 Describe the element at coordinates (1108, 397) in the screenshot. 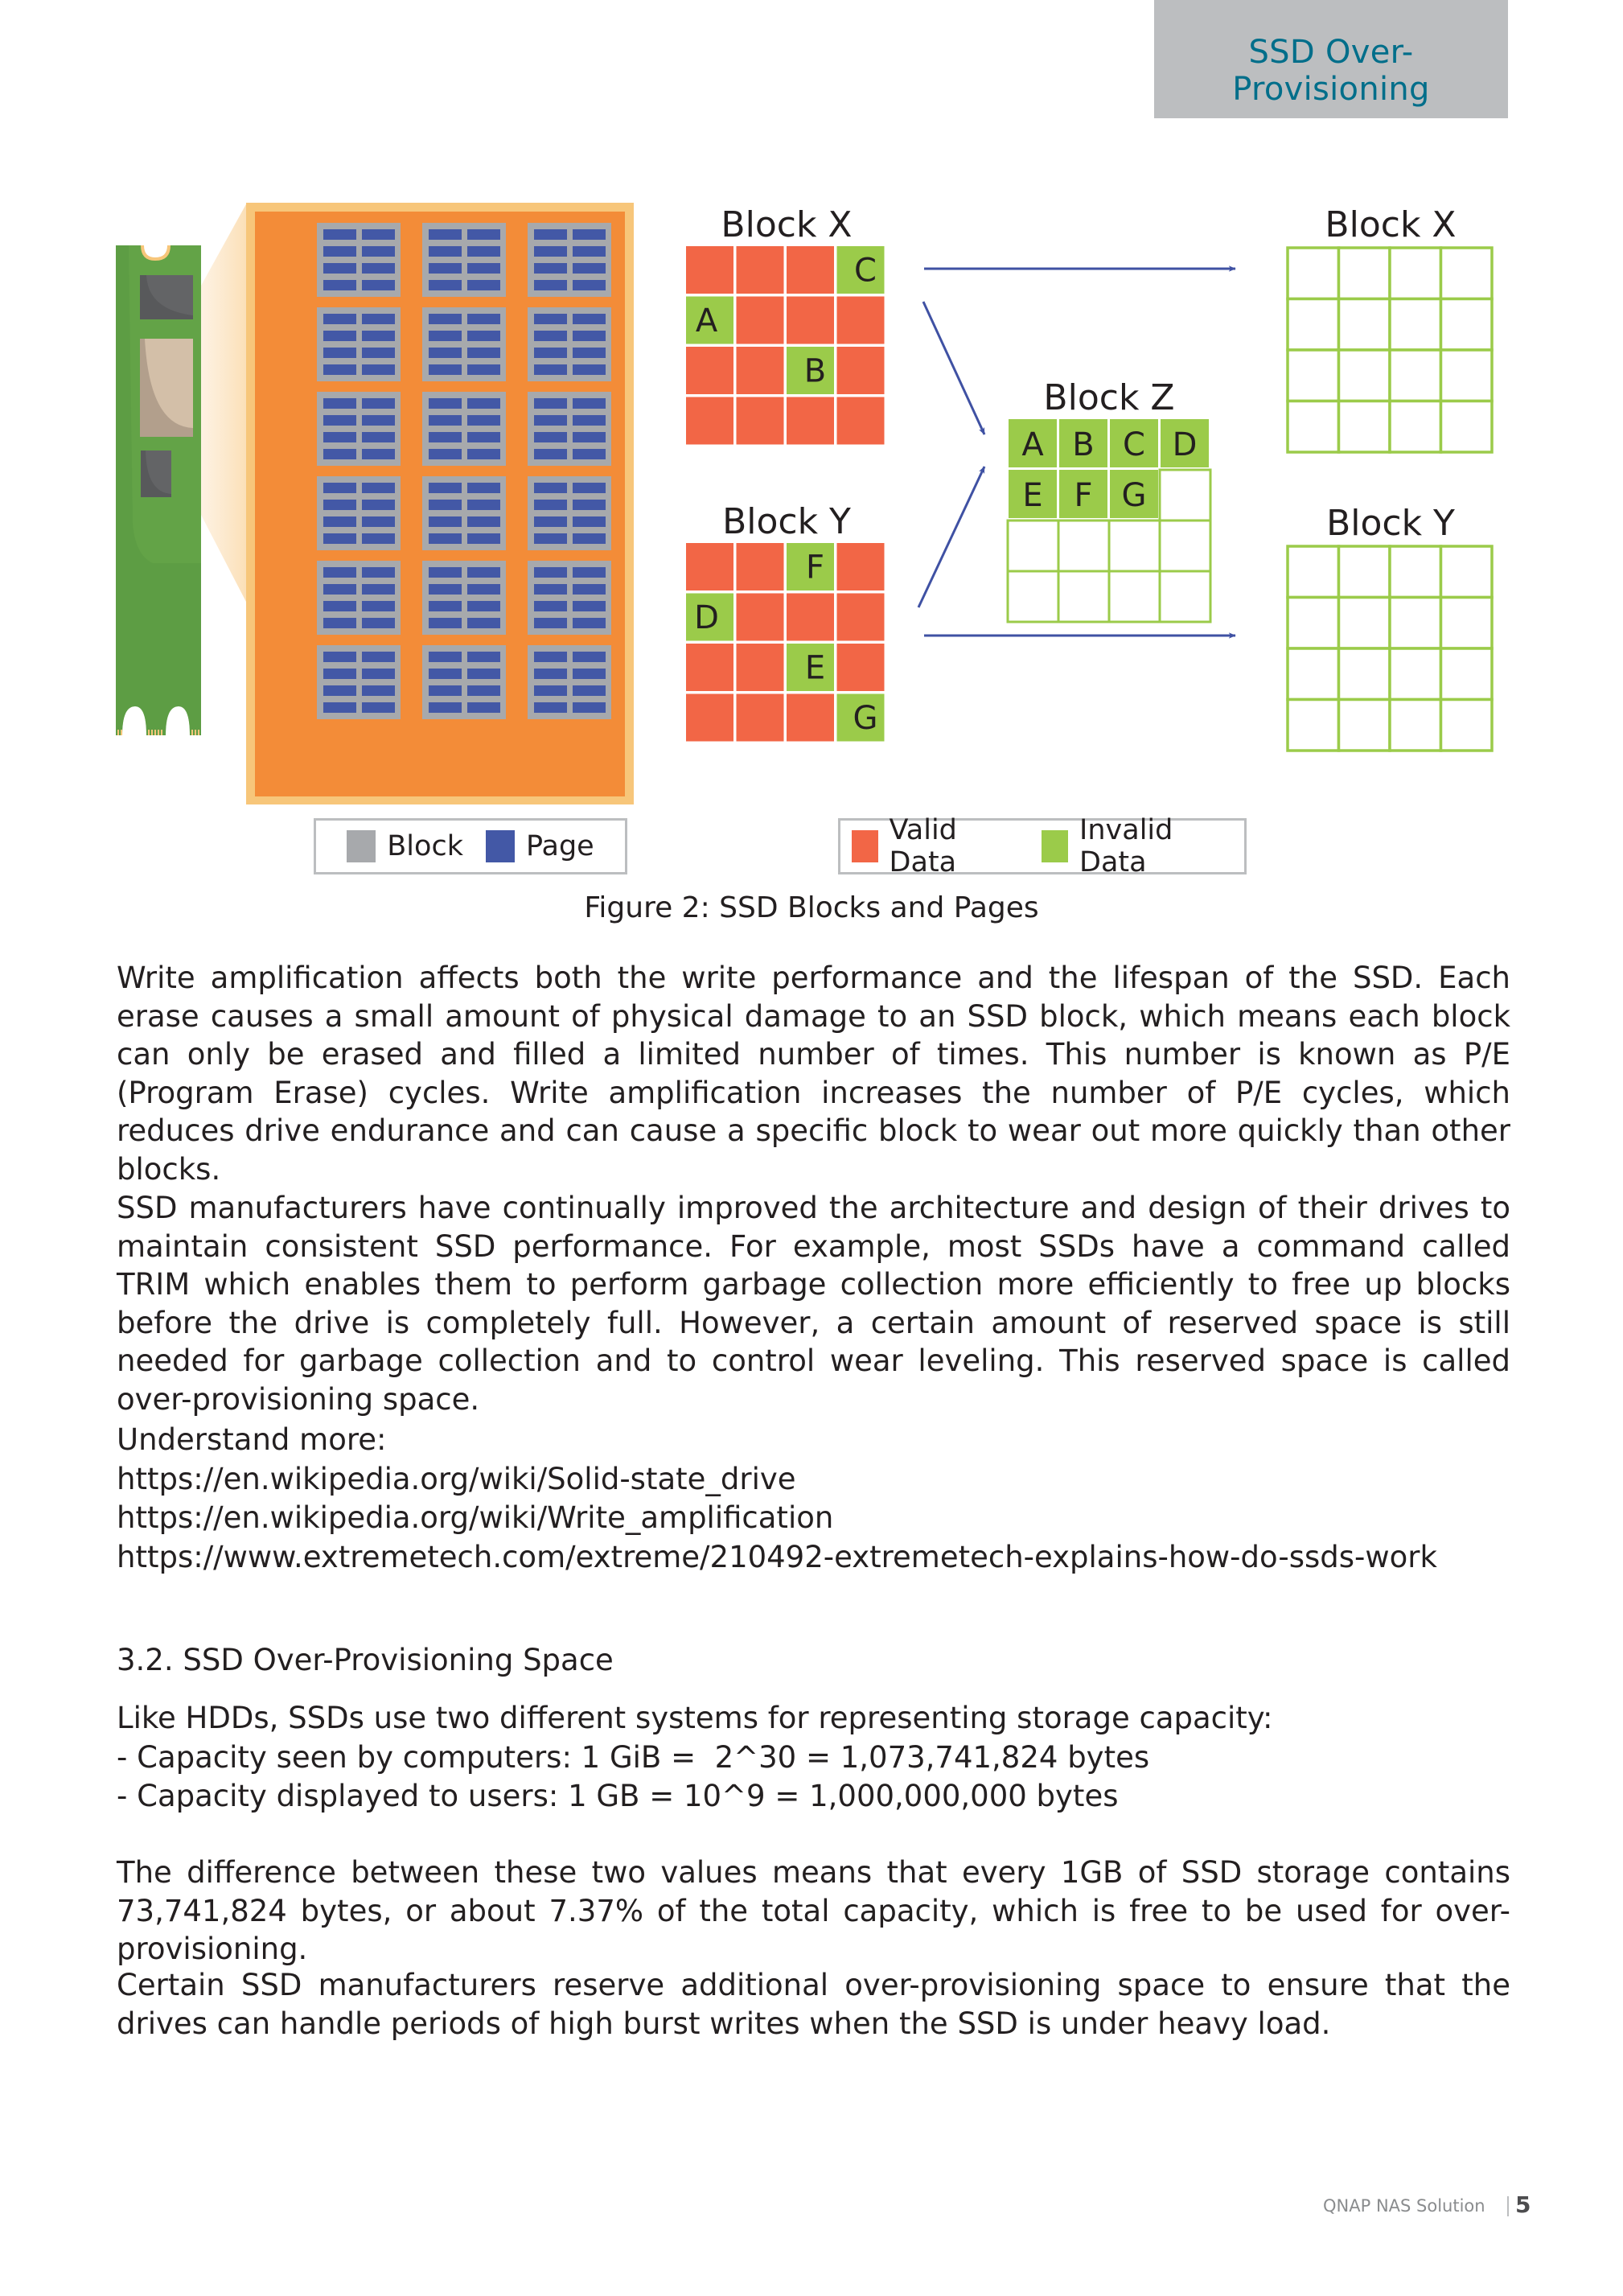

I see `block-title: Block Z` at that location.